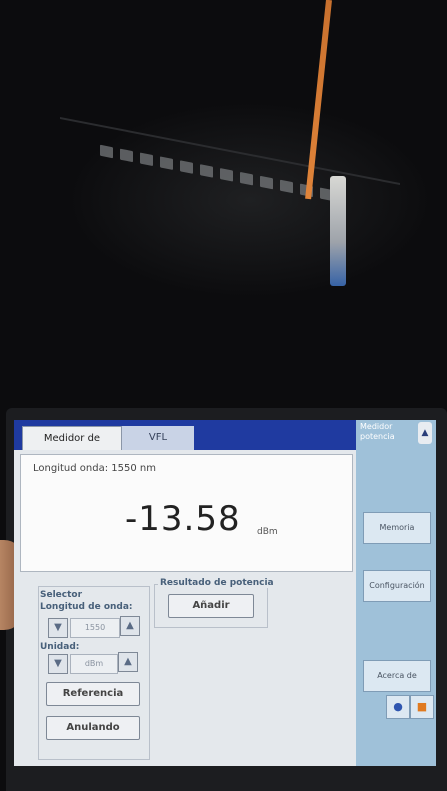 The image size is (447, 791). Describe the element at coordinates (93, 694) in the screenshot. I see `reference-button: Referencia` at that location.